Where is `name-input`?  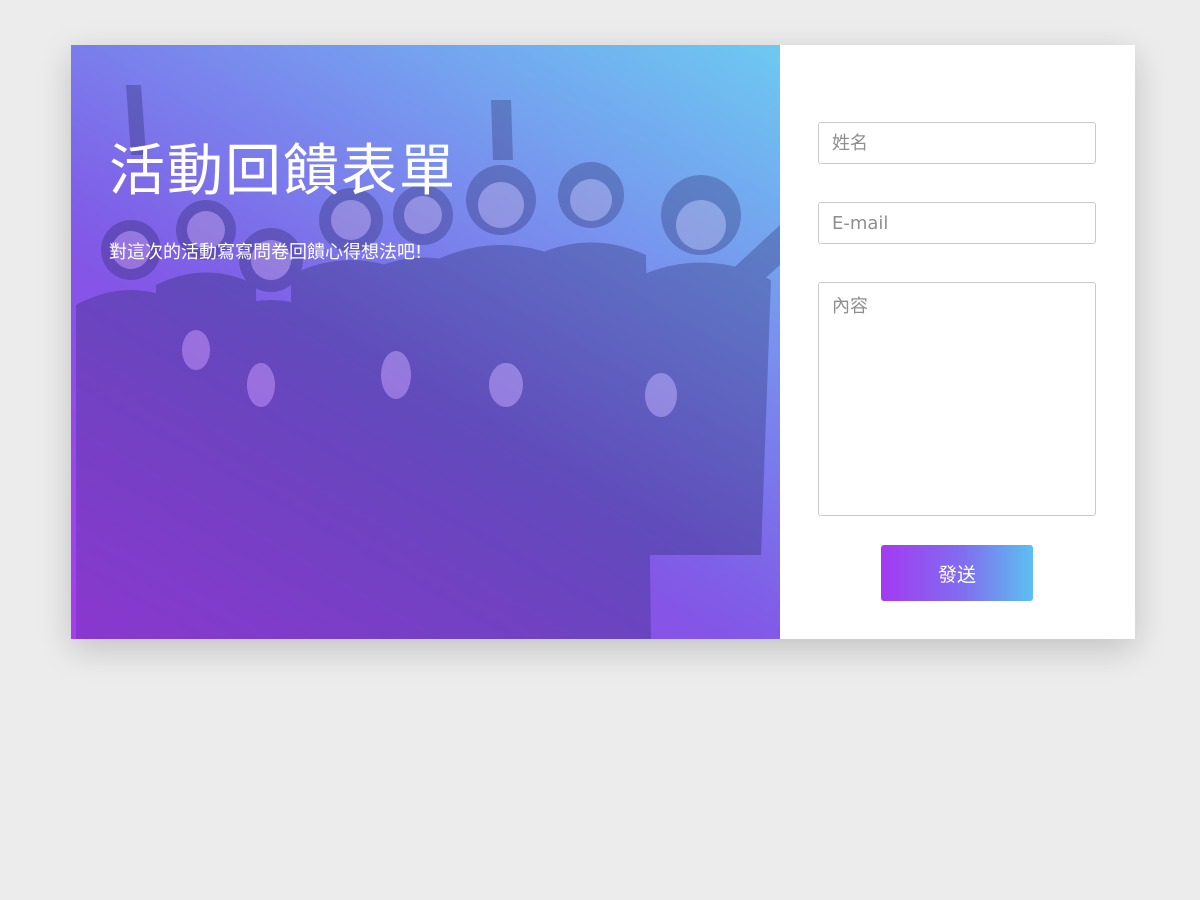 name-input is located at coordinates (957, 143).